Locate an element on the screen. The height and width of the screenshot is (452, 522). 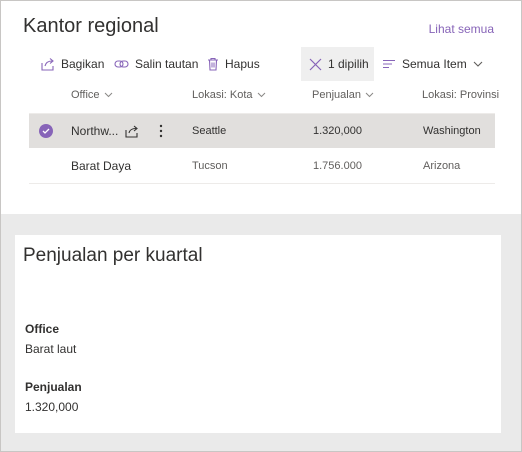
view-label: Semua Item is located at coordinates (434, 64).